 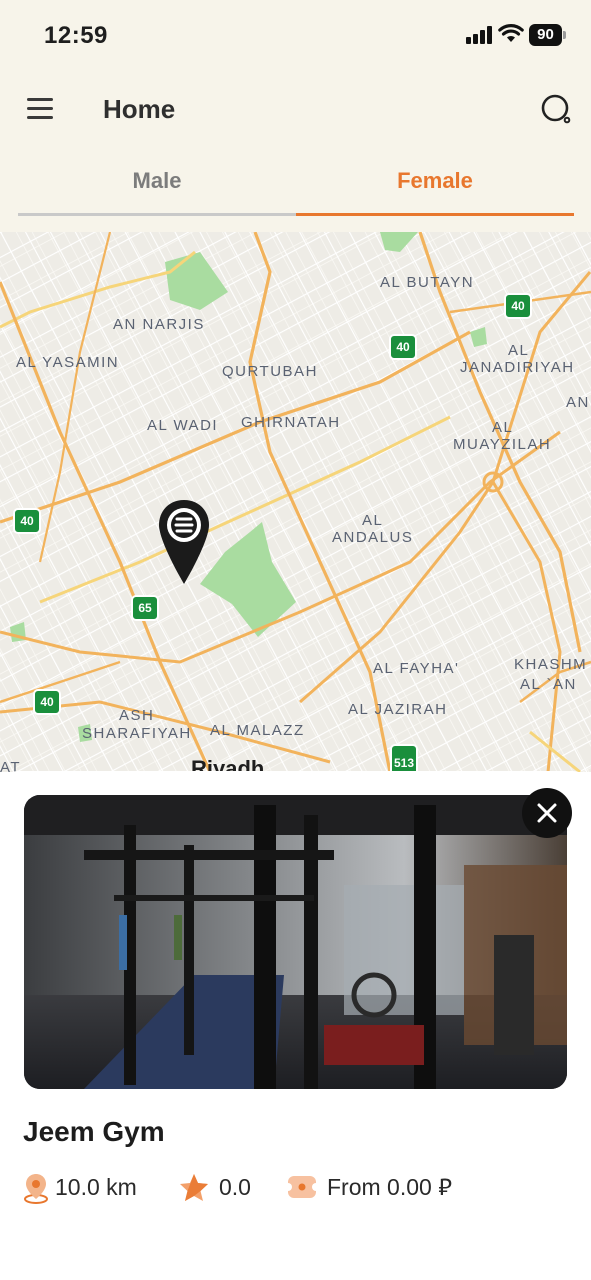 What do you see at coordinates (184, 542) in the screenshot?
I see `map-marker-icon` at bounding box center [184, 542].